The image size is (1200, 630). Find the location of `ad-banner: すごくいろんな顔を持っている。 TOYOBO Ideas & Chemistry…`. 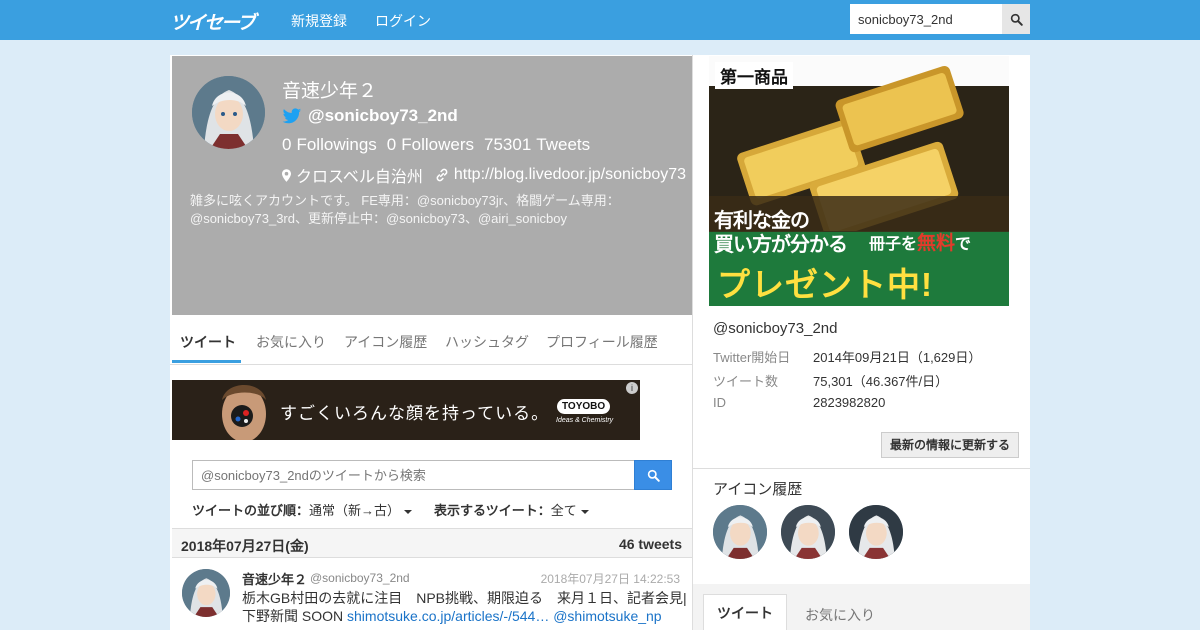

ad-banner: すごくいろんな顔を持っている。 TOYOBO Ideas & Chemistry… is located at coordinates (406, 410).